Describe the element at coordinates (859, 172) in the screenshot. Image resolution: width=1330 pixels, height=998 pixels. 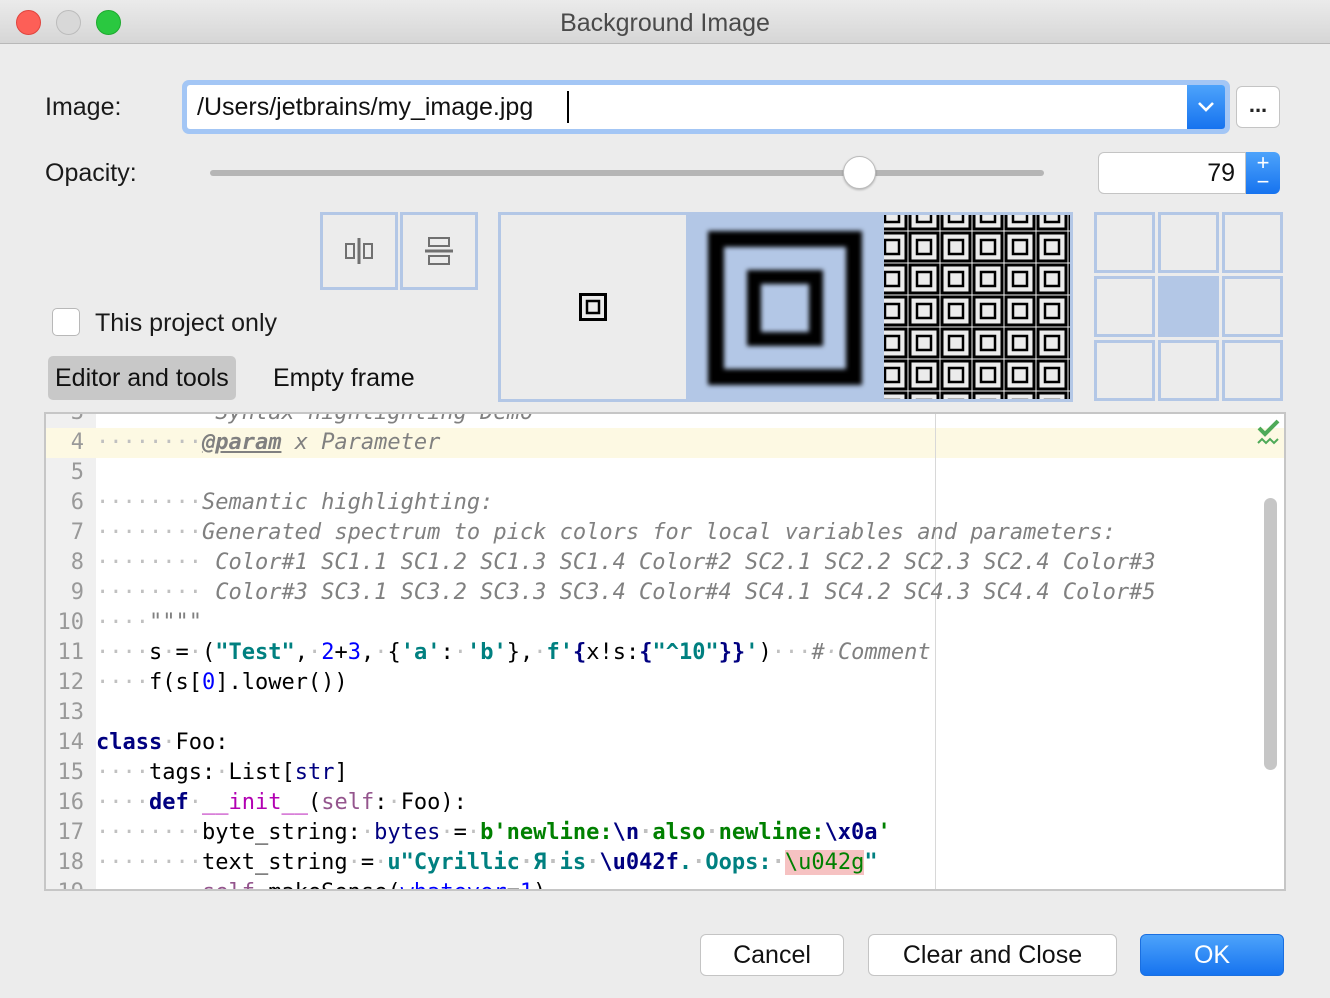
I see `opacity-slider-thumb` at that location.